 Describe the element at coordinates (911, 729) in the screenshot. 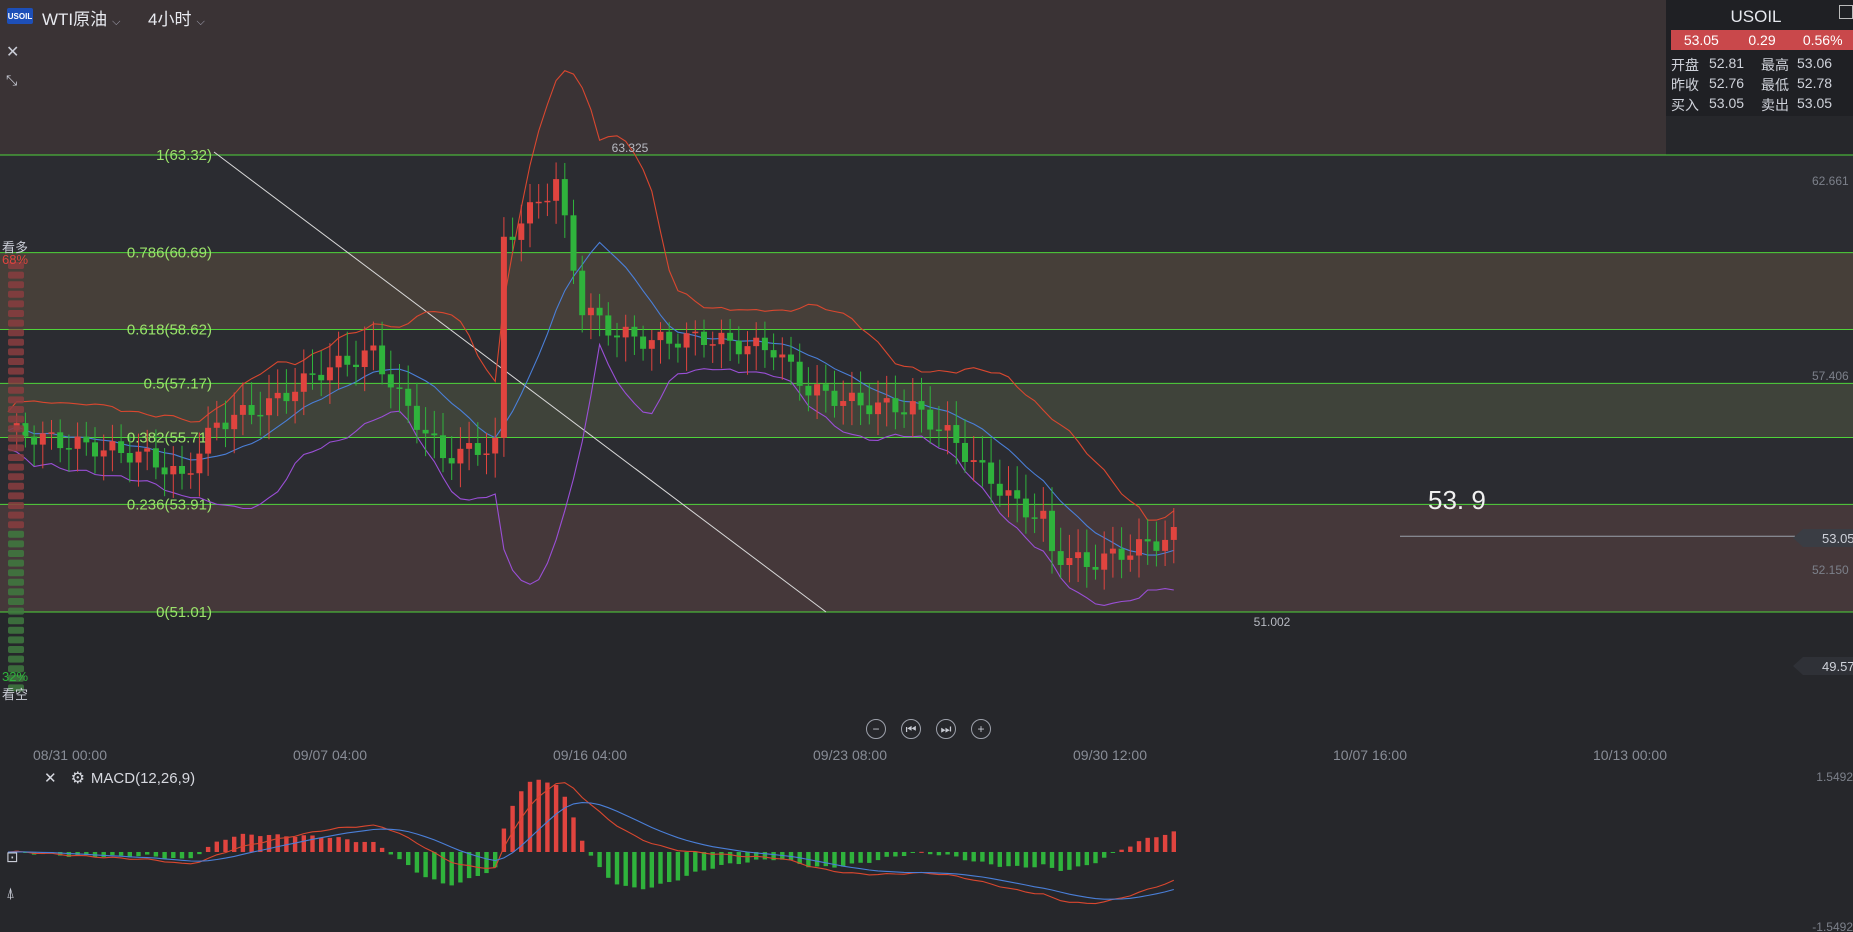

I see `jump-start-button: ⏮` at that location.